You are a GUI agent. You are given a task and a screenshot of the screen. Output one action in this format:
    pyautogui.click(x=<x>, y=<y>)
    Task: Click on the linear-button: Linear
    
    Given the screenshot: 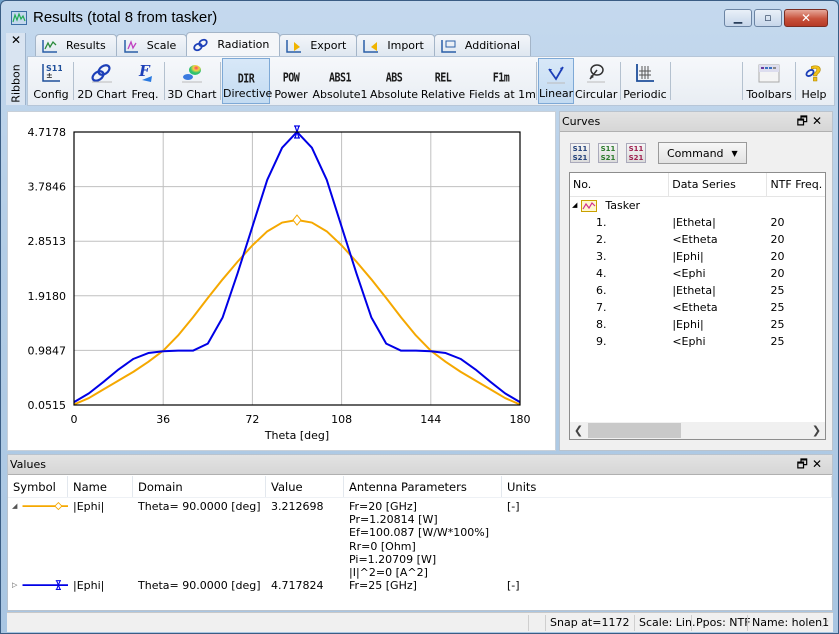 What is the action you would take?
    pyautogui.click(x=556, y=81)
    